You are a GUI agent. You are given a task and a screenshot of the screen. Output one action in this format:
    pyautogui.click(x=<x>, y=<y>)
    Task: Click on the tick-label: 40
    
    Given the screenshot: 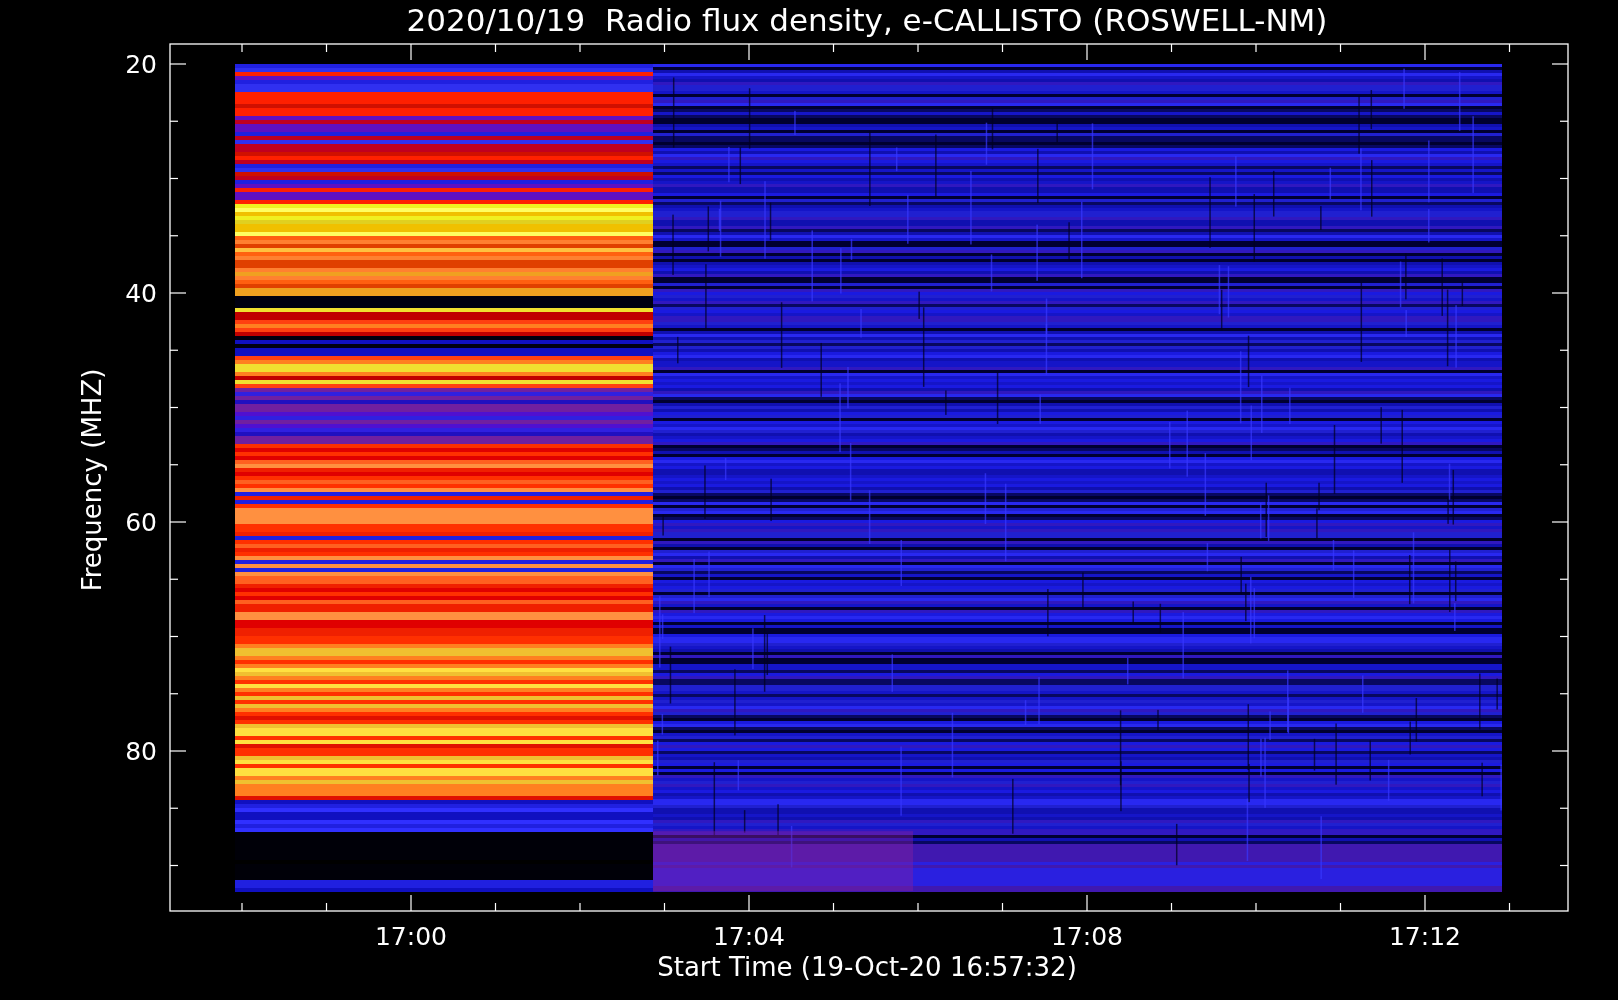 What is the action you would take?
    pyautogui.click(x=141, y=293)
    